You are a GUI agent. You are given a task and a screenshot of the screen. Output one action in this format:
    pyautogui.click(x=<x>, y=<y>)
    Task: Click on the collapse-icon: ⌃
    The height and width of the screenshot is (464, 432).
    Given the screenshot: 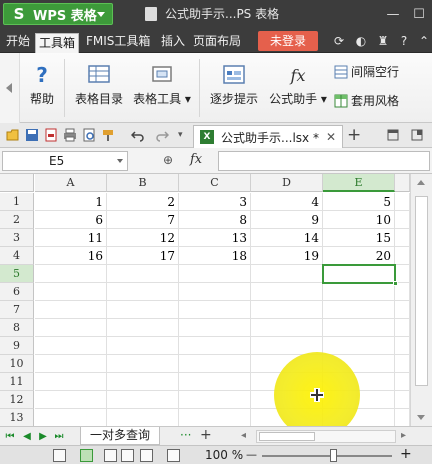 What is the action you would take?
    pyautogui.click(x=424, y=41)
    